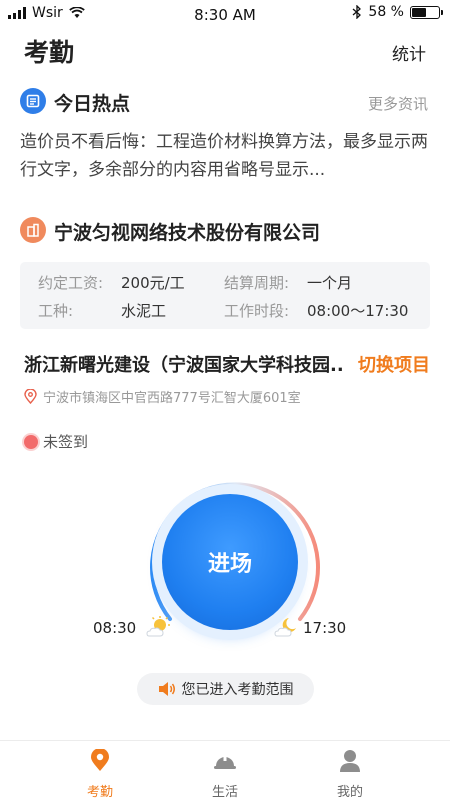 The image size is (450, 801). I want to click on wage-value: 200元/工, so click(153, 283).